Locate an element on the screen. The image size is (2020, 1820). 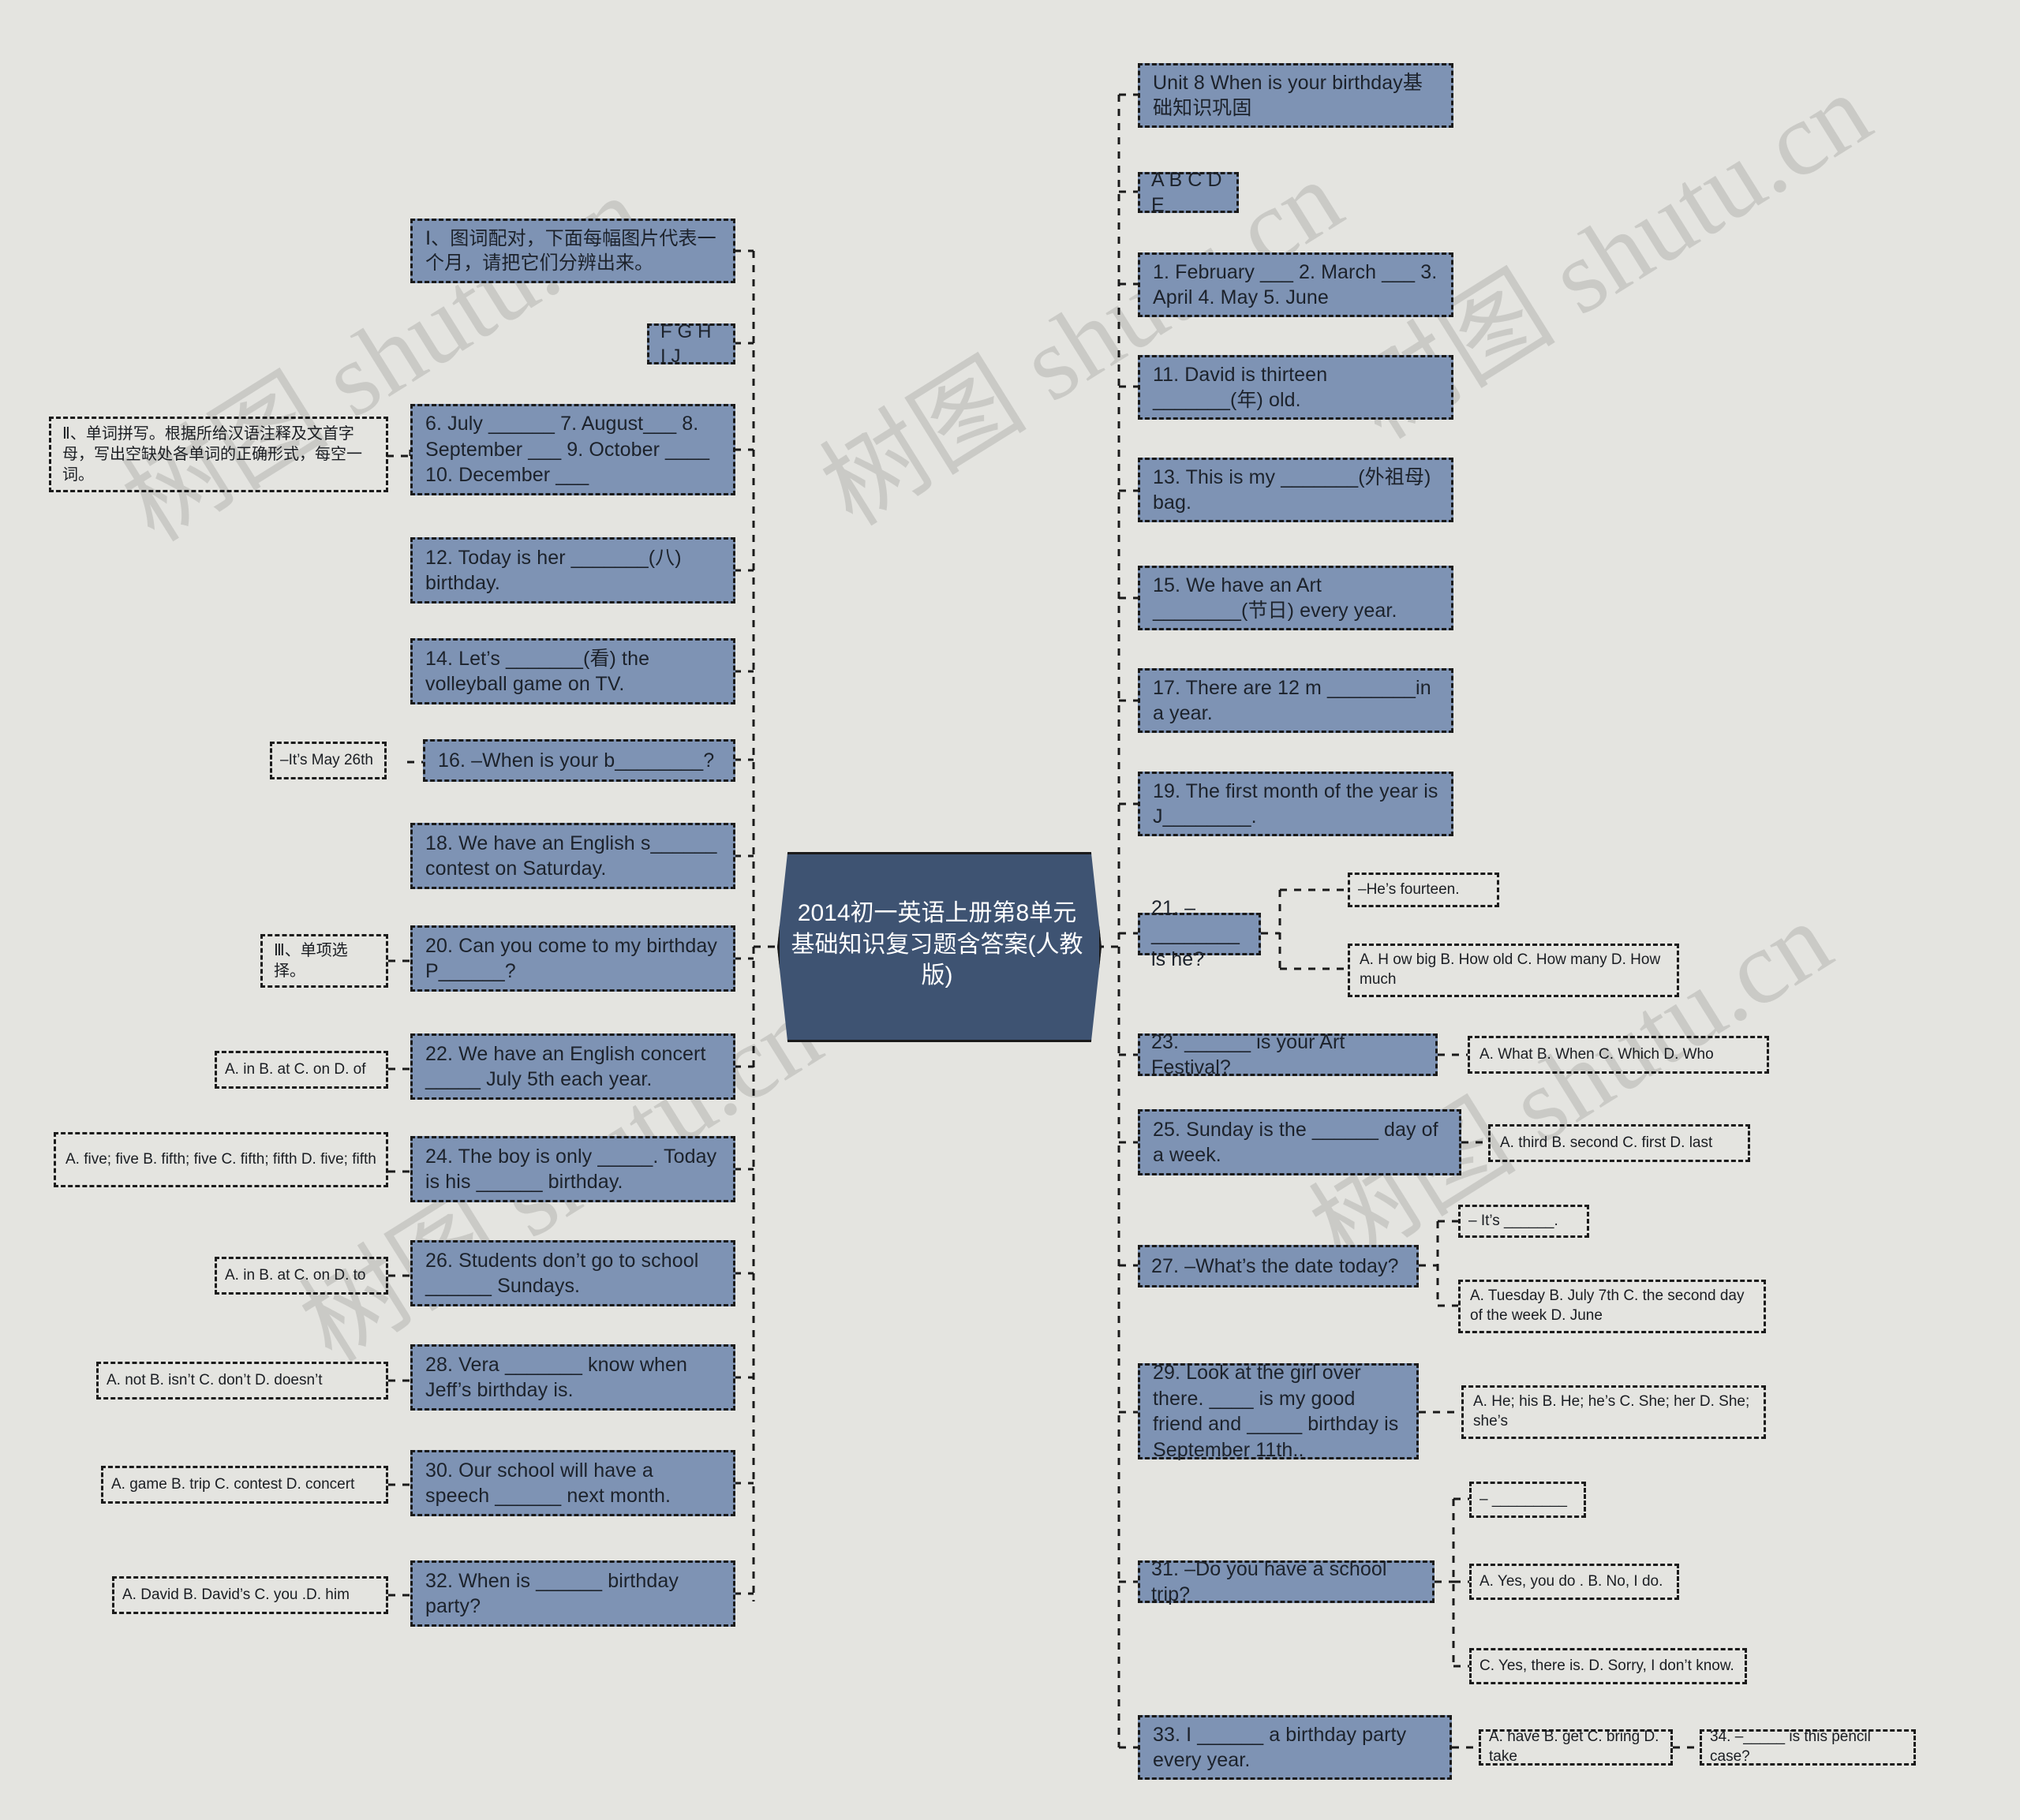
answer-q22: A. in B. at C. on D. of is located at coordinates (301, 1070).